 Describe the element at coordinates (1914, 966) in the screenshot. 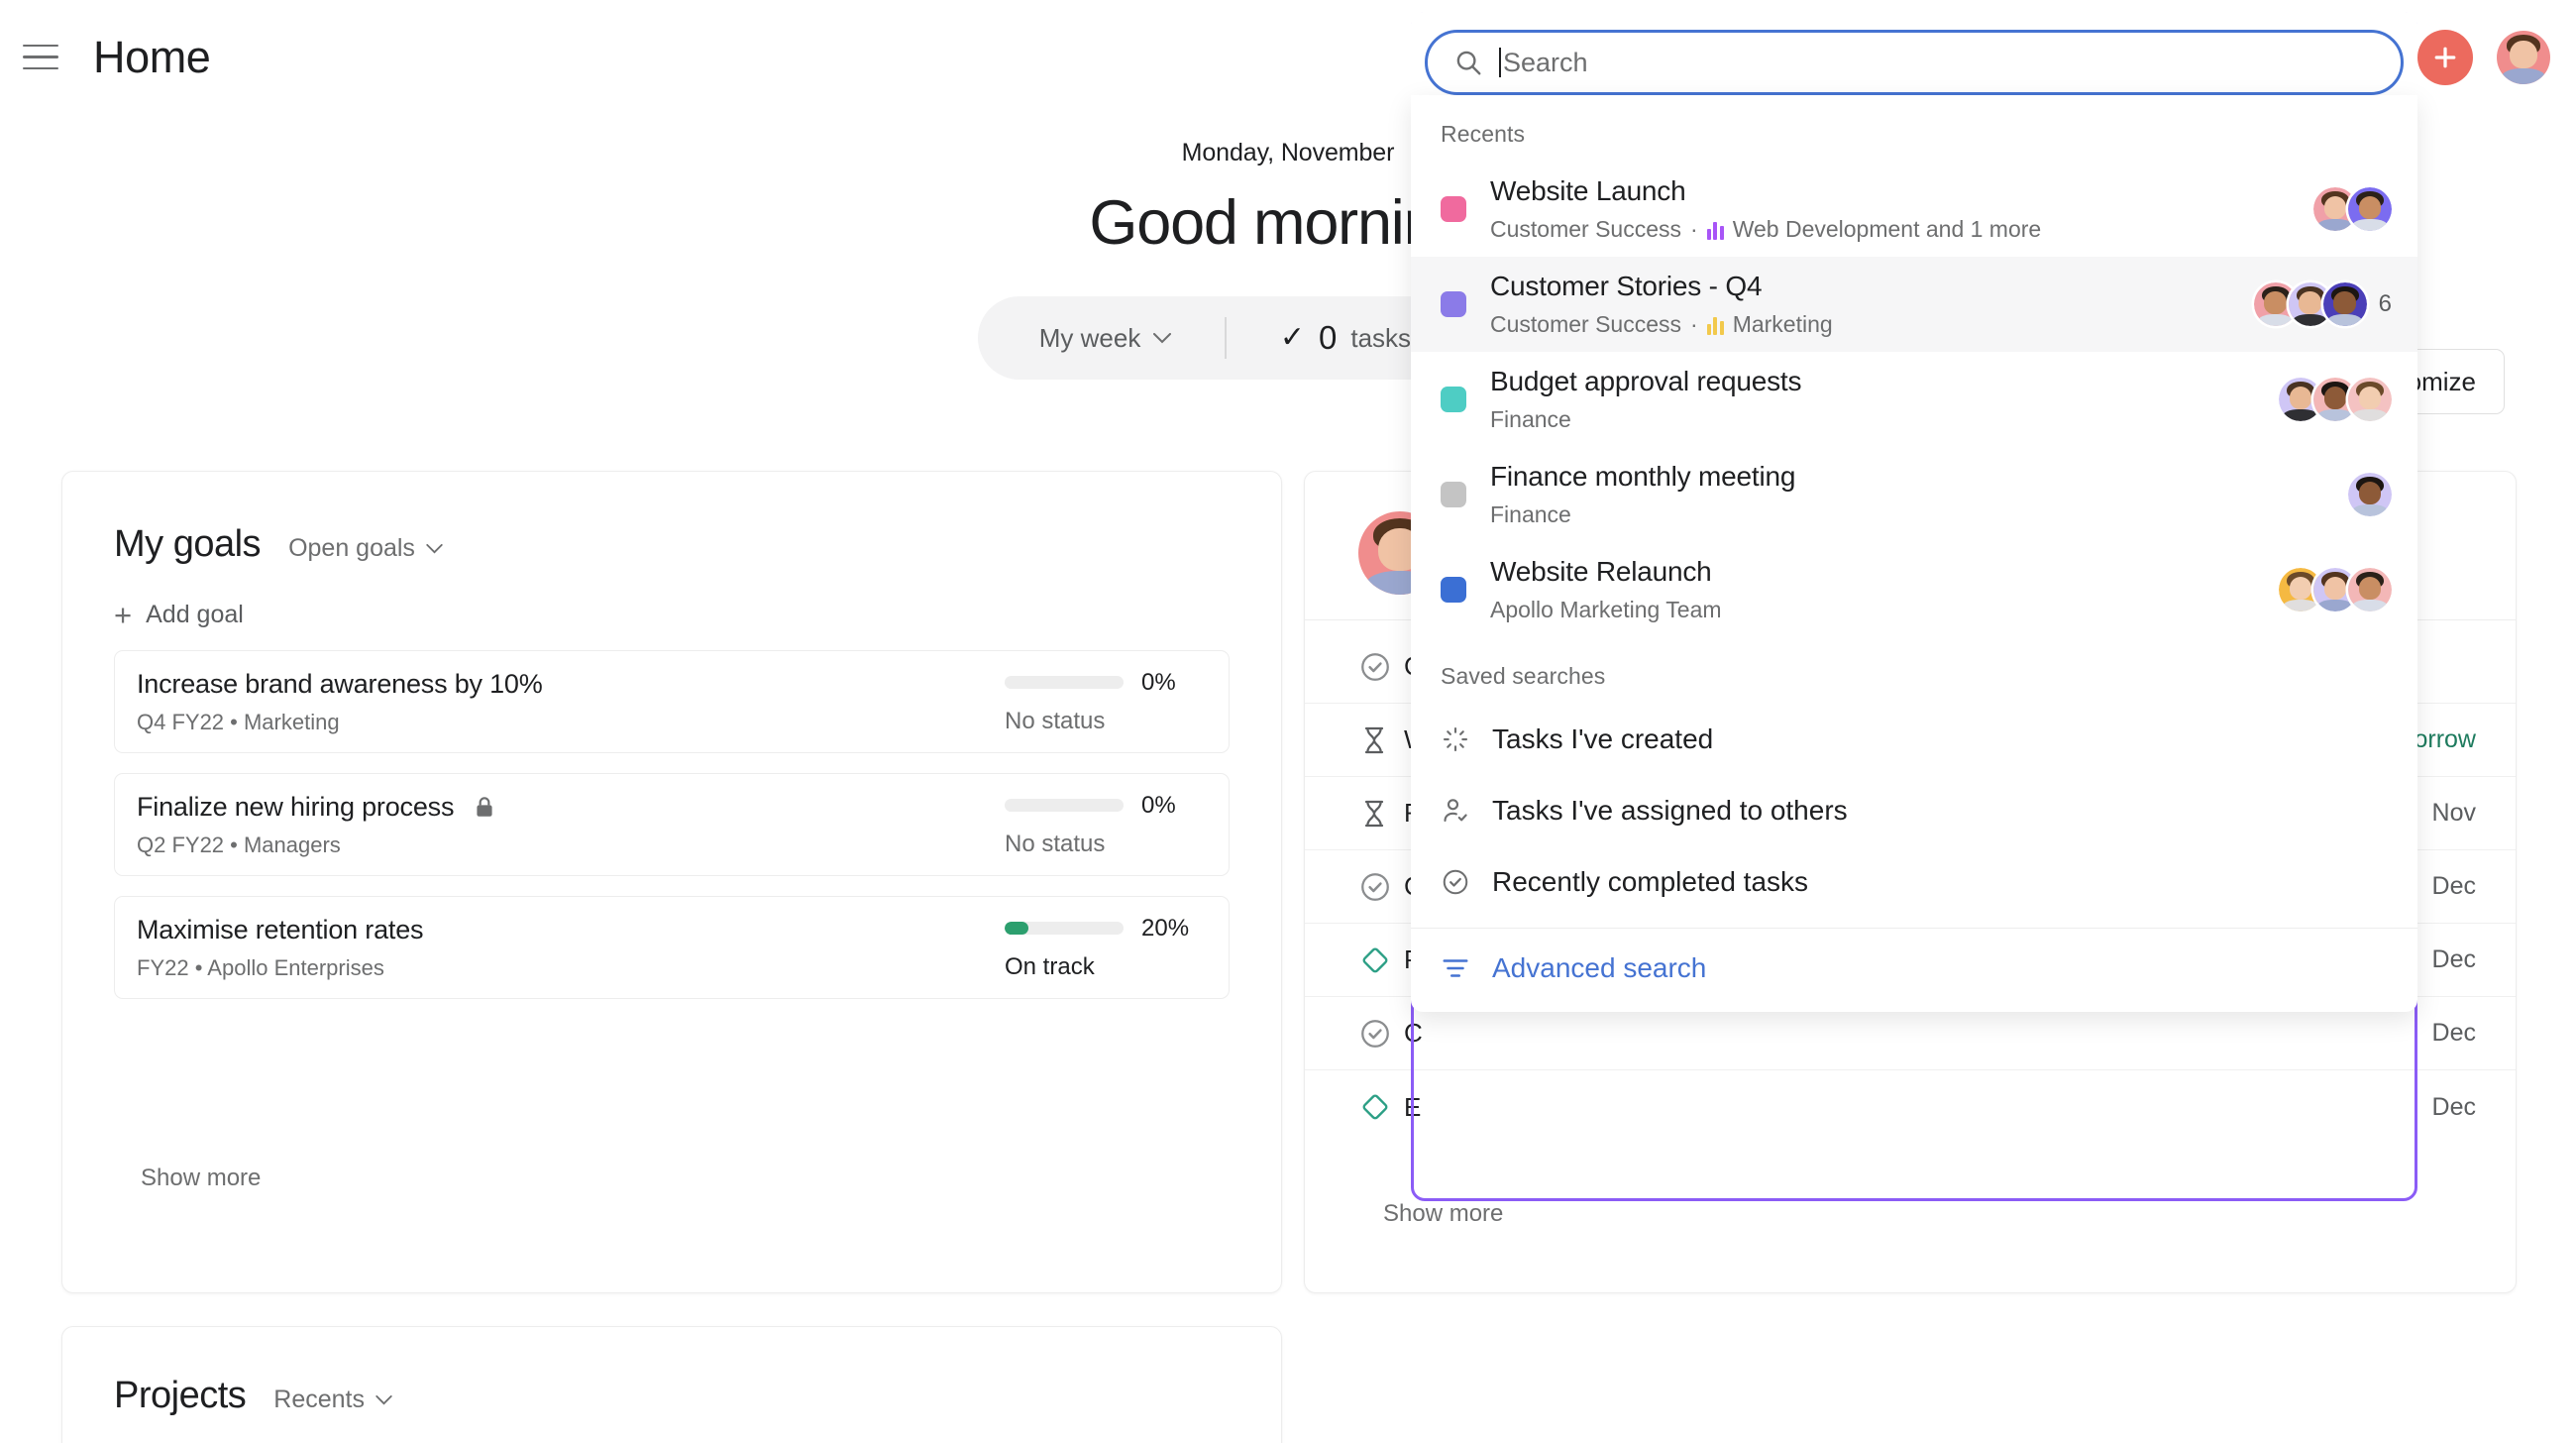

I see `advanced-search-button: Advanced search` at that location.